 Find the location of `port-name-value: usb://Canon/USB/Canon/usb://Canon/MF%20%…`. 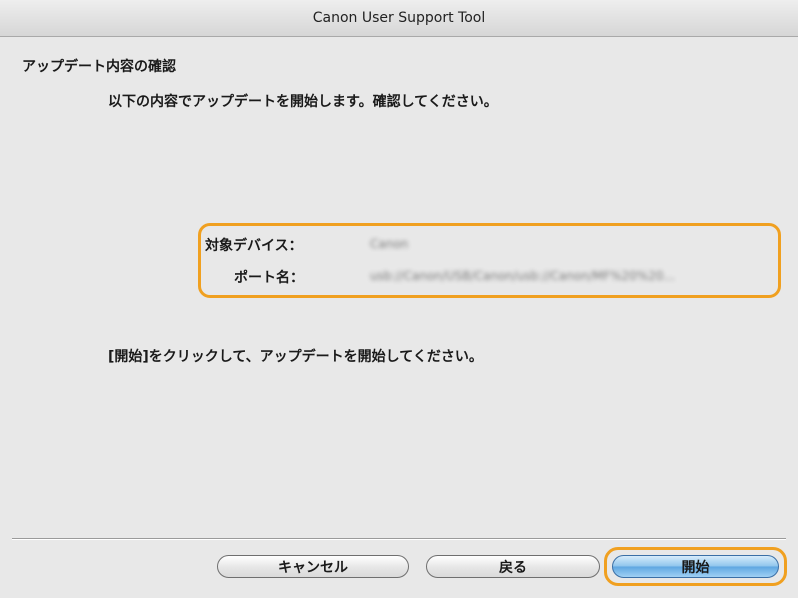

port-name-value: usb://Canon/USB/Canon/usb://Canon/MF%20%… is located at coordinates (522, 276).